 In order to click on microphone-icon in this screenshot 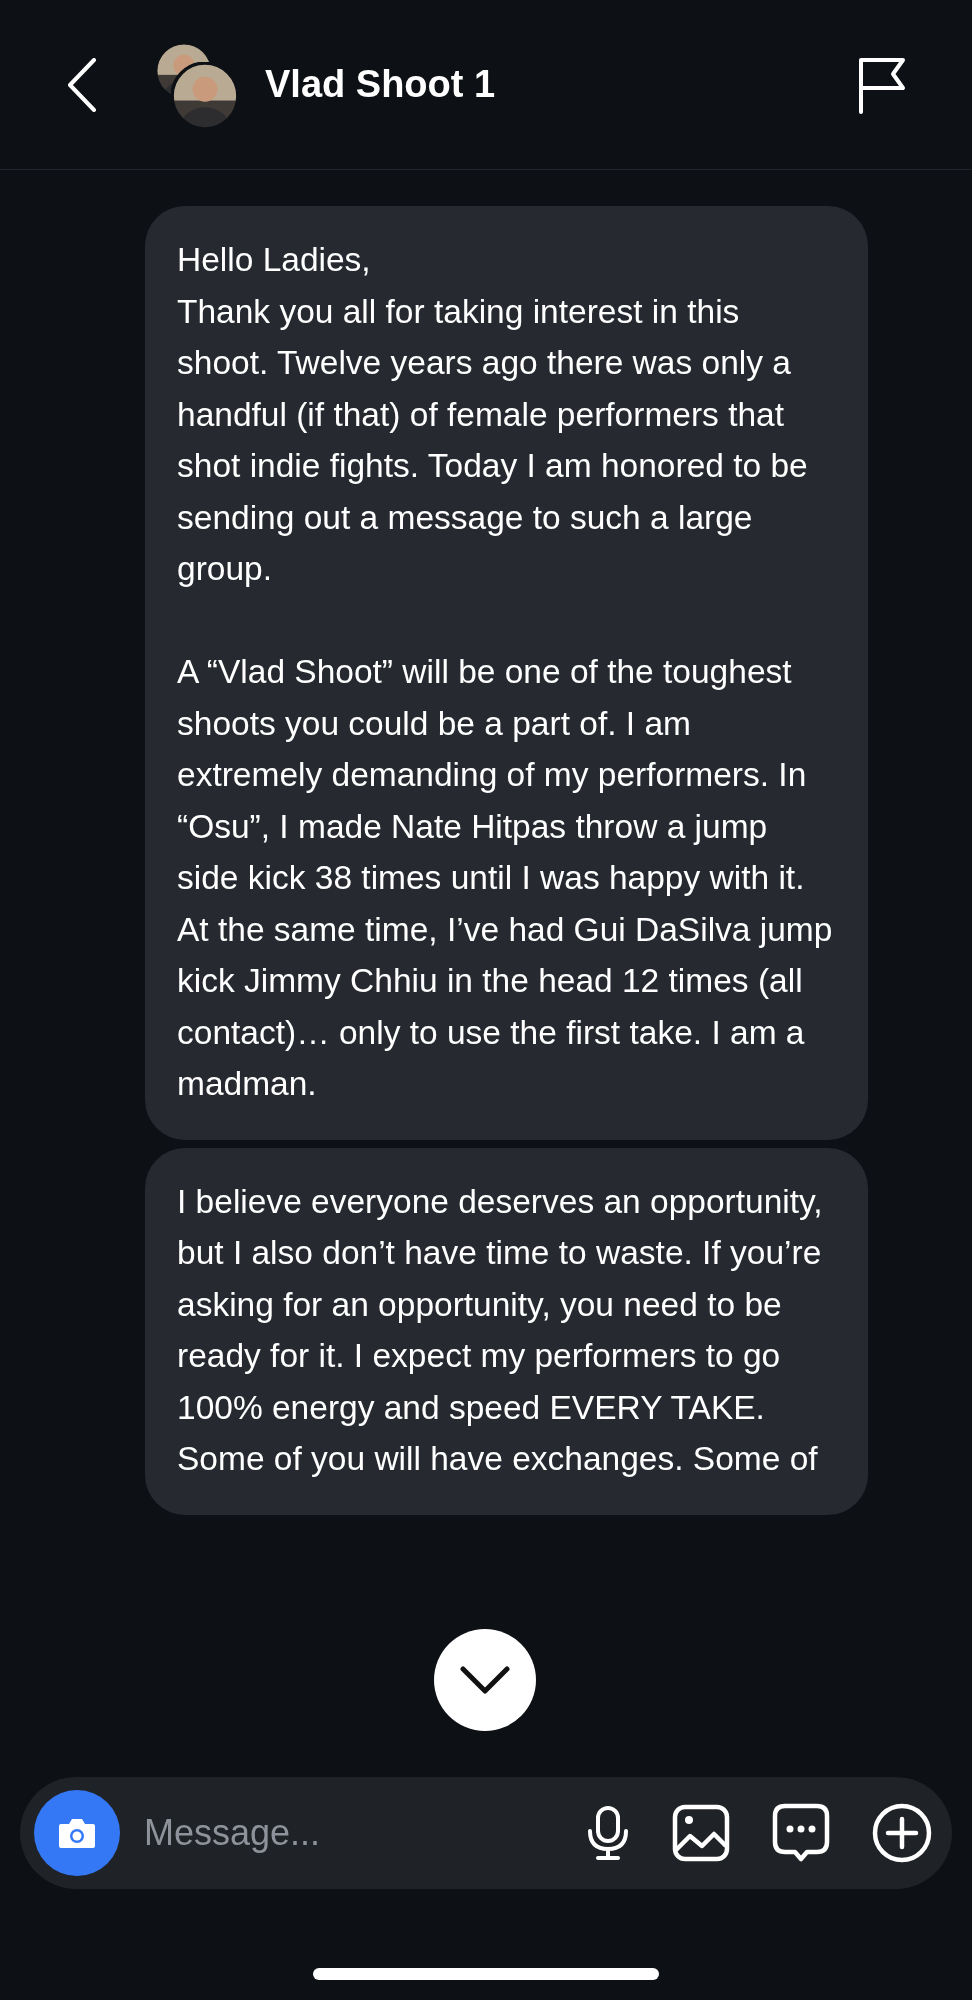, I will do `click(608, 1833)`.